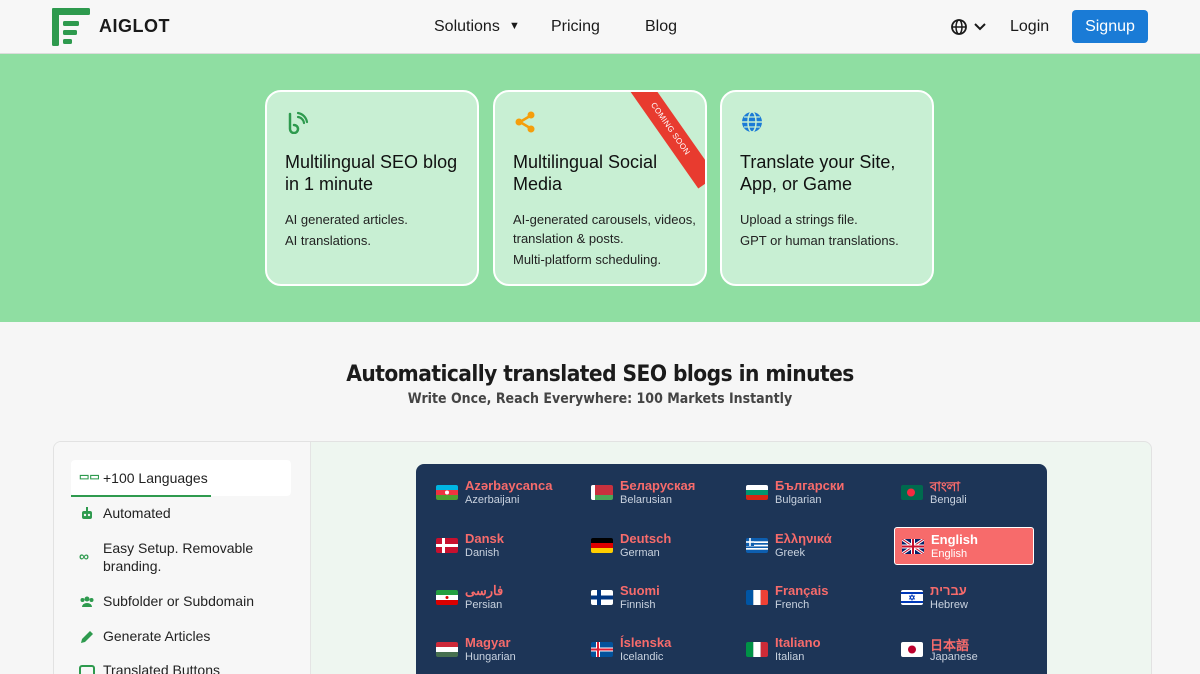 This screenshot has width=1200, height=674. I want to click on language-english: Icelandic, so click(642, 657).